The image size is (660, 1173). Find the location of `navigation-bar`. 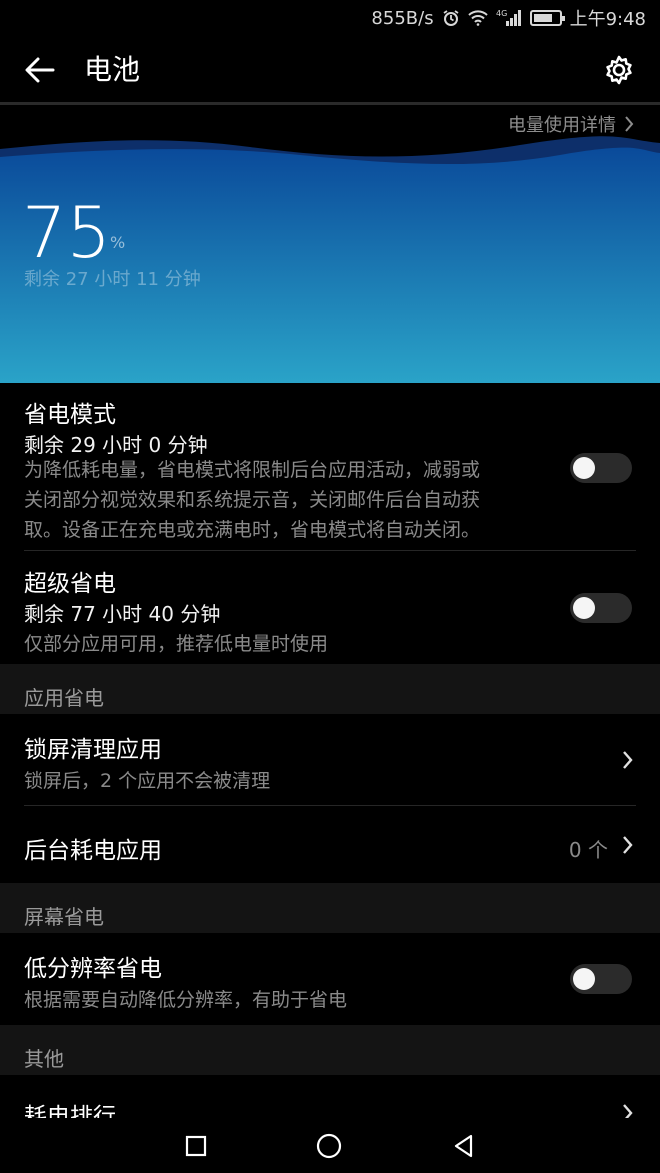

navigation-bar is located at coordinates (330, 1145).